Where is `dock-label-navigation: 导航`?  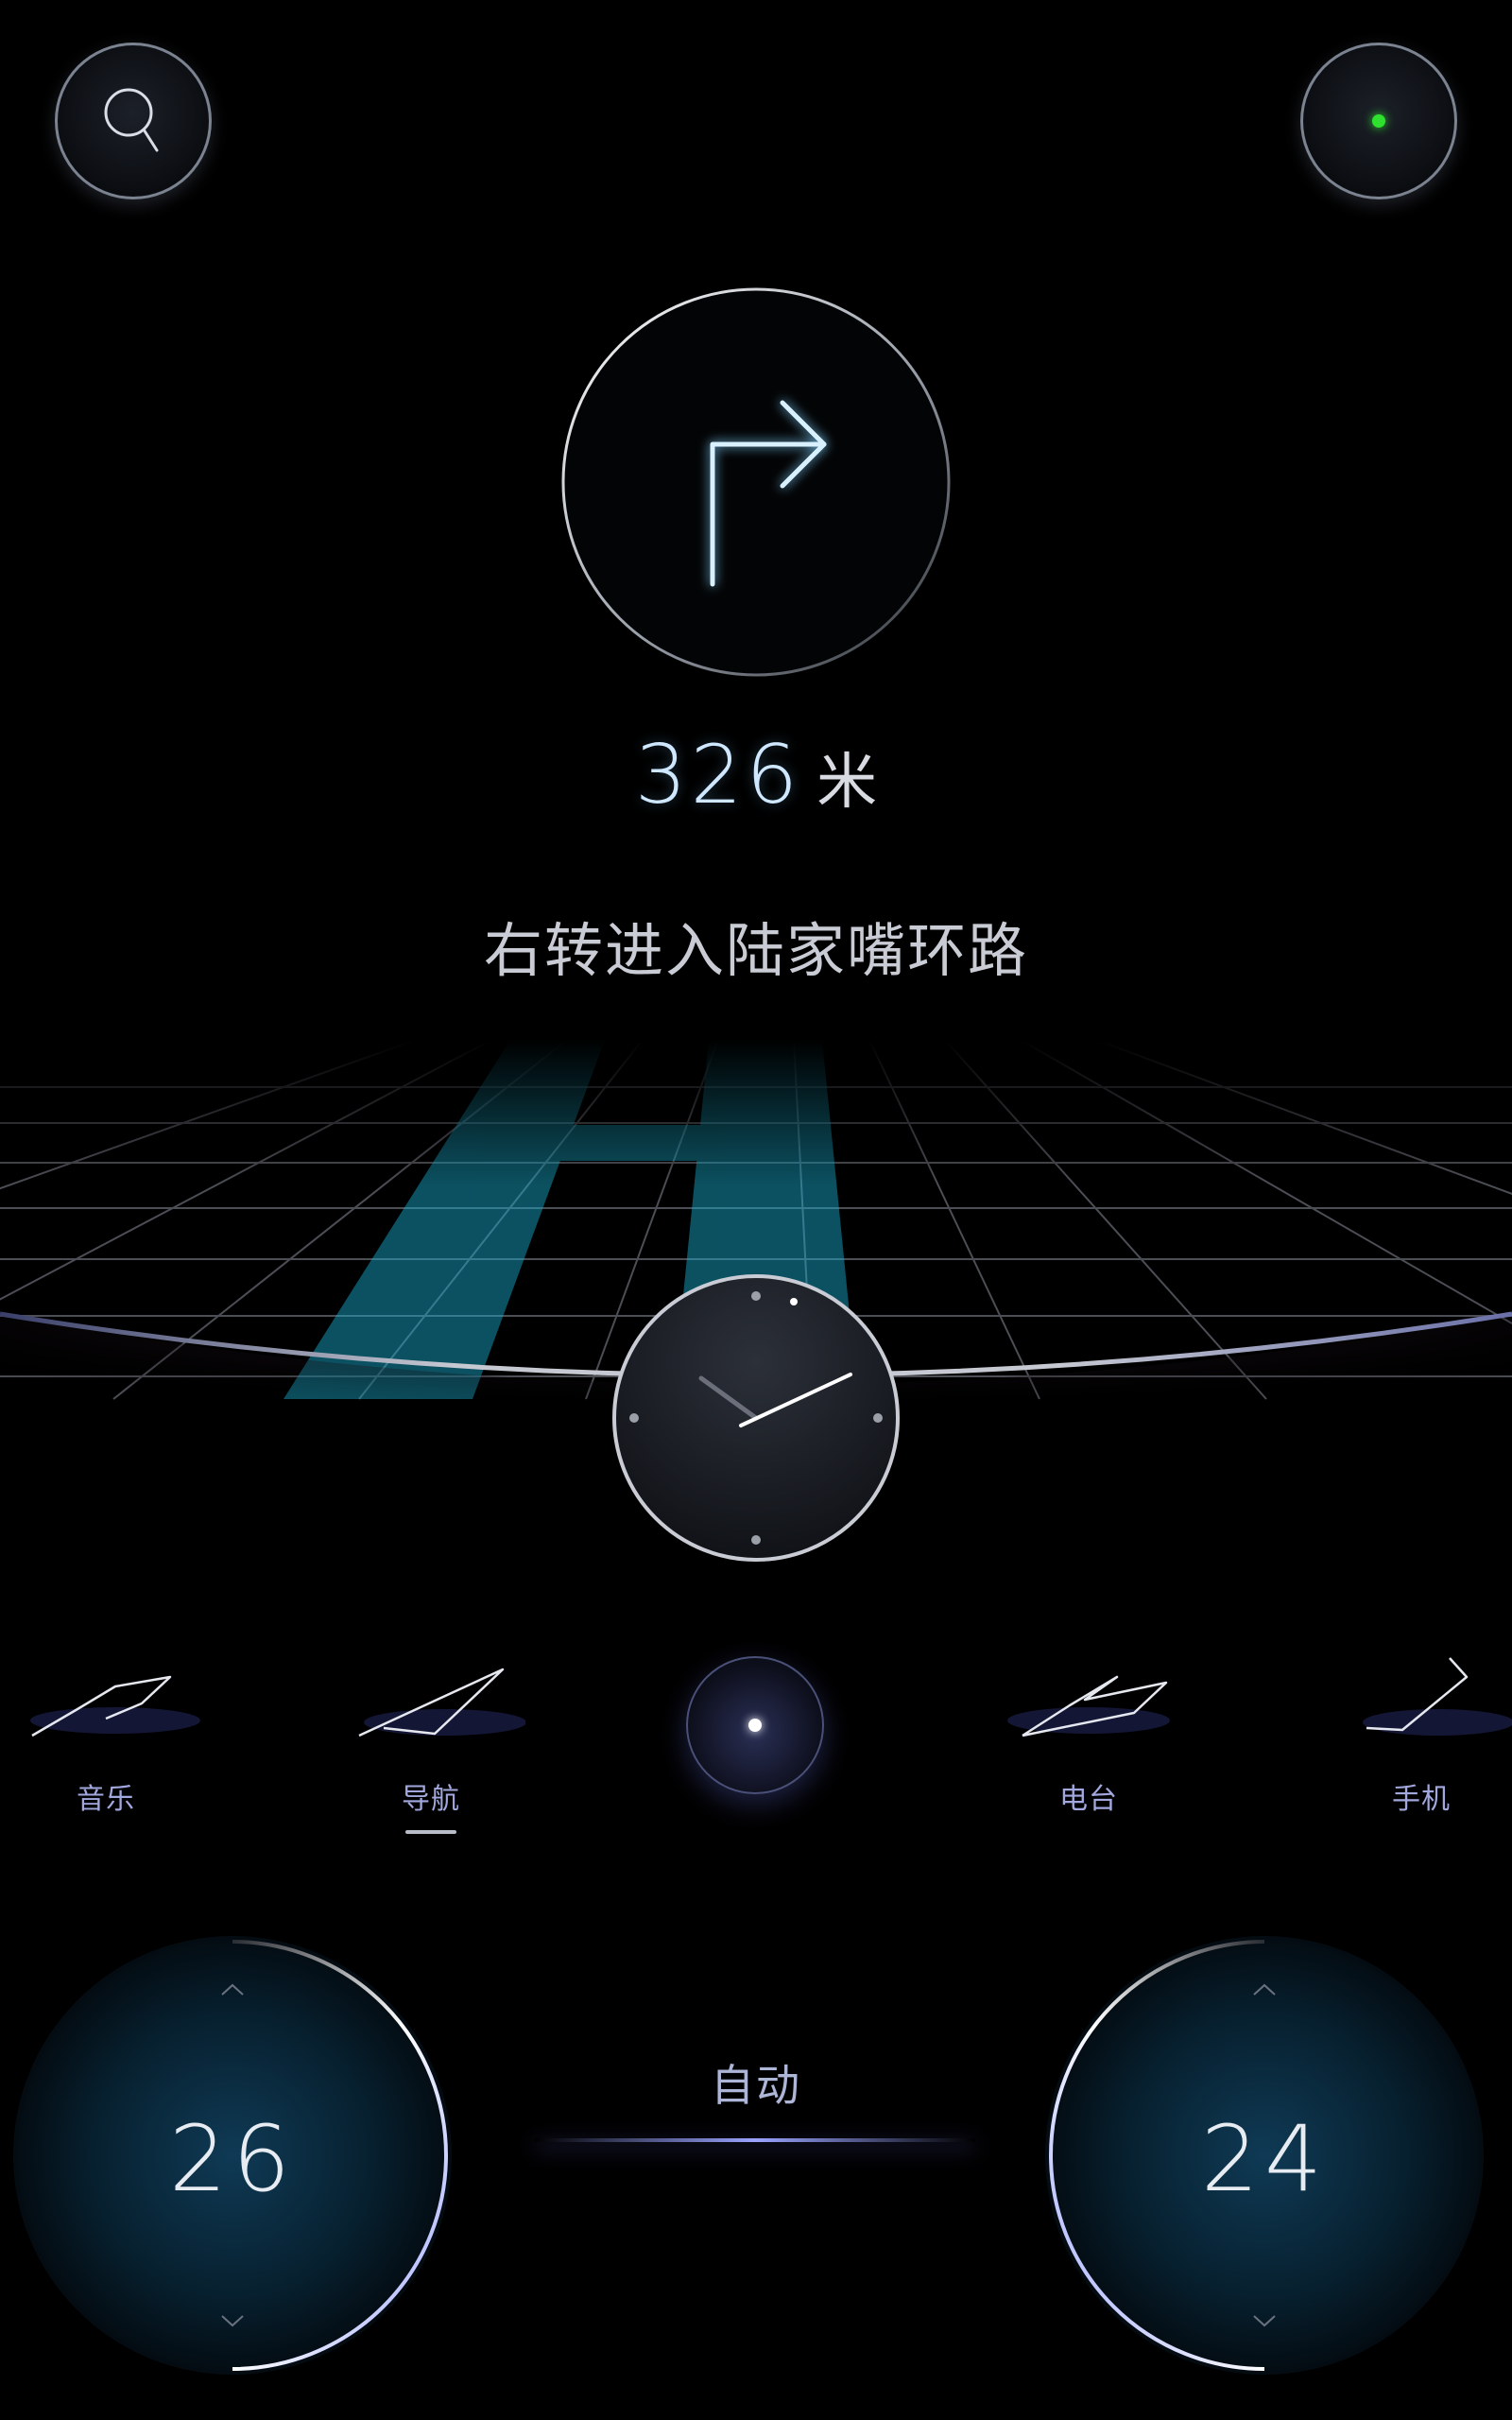 dock-label-navigation: 导航 is located at coordinates (431, 1800).